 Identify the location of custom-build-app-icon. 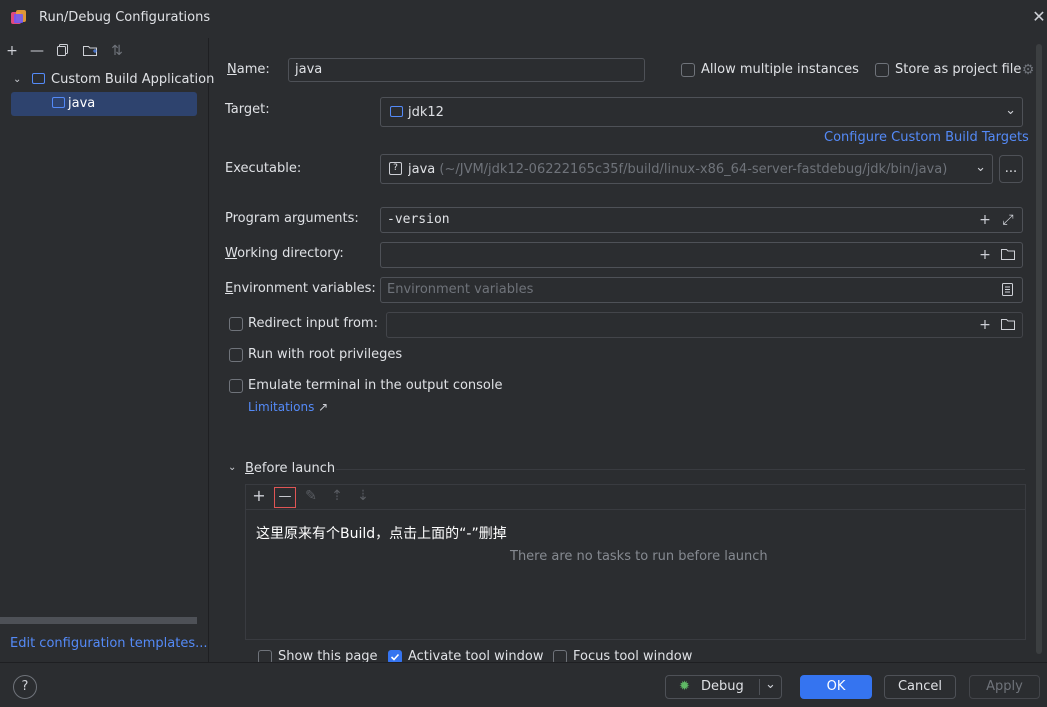
(38, 80).